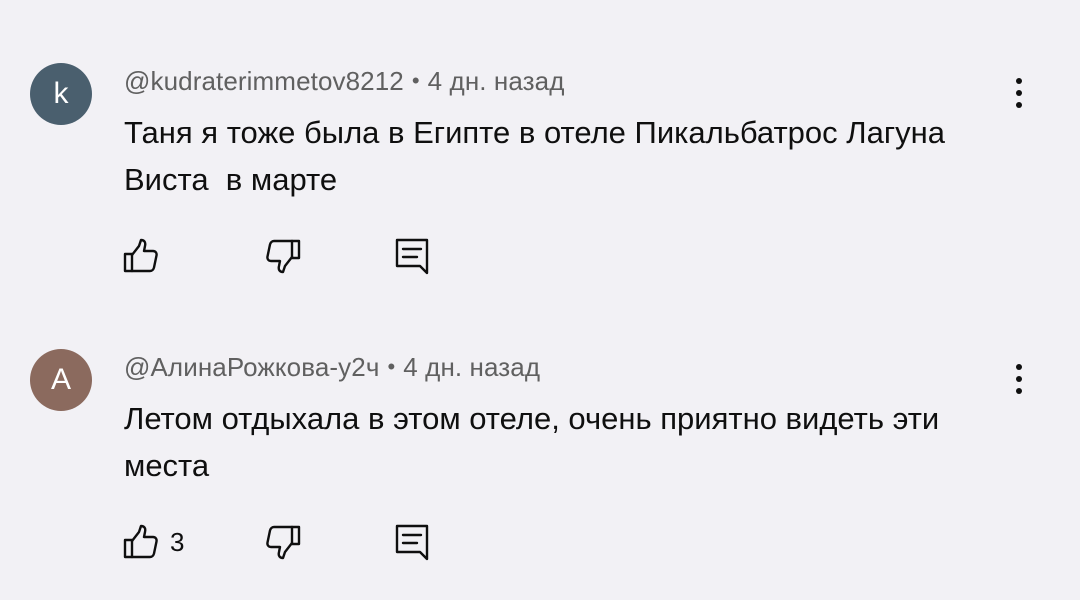  I want to click on comment-meta: @kudraterimmetov8212 • 4 дн. назад, so click(344, 81).